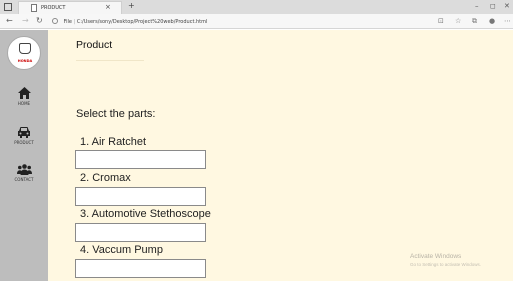  What do you see at coordinates (24, 132) in the screenshot?
I see `car-icon` at bounding box center [24, 132].